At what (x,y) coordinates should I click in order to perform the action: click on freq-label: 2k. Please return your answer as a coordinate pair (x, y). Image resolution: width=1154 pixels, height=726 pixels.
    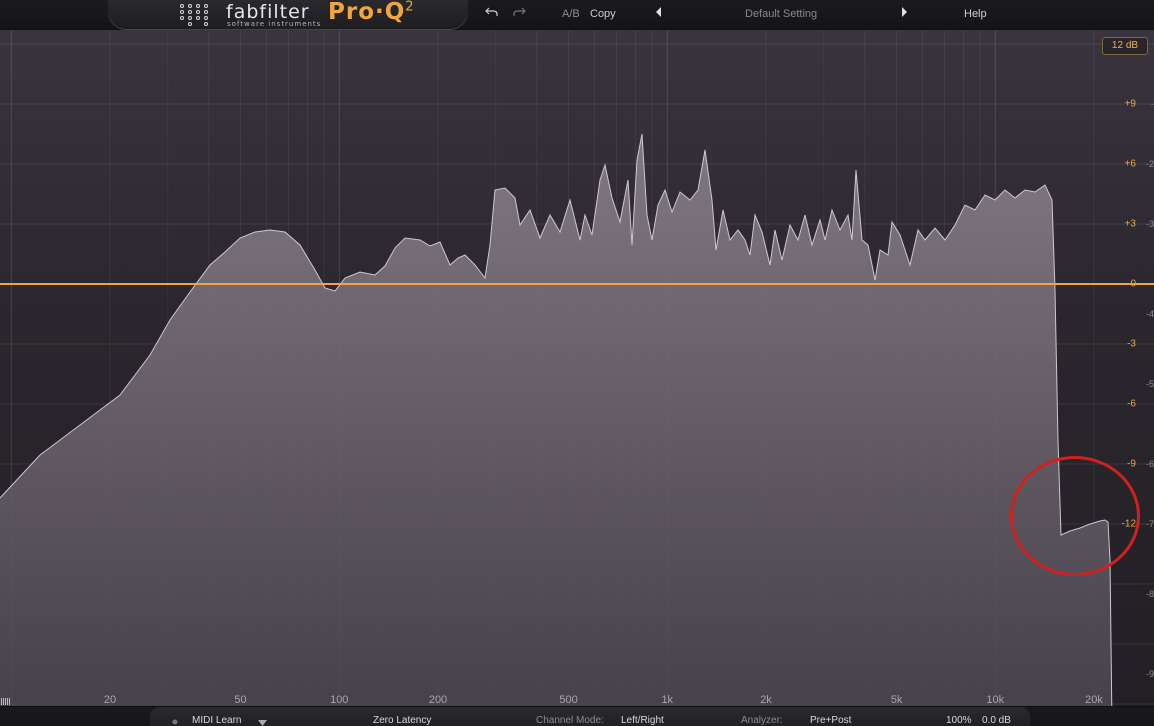
    Looking at the image, I should click on (766, 700).